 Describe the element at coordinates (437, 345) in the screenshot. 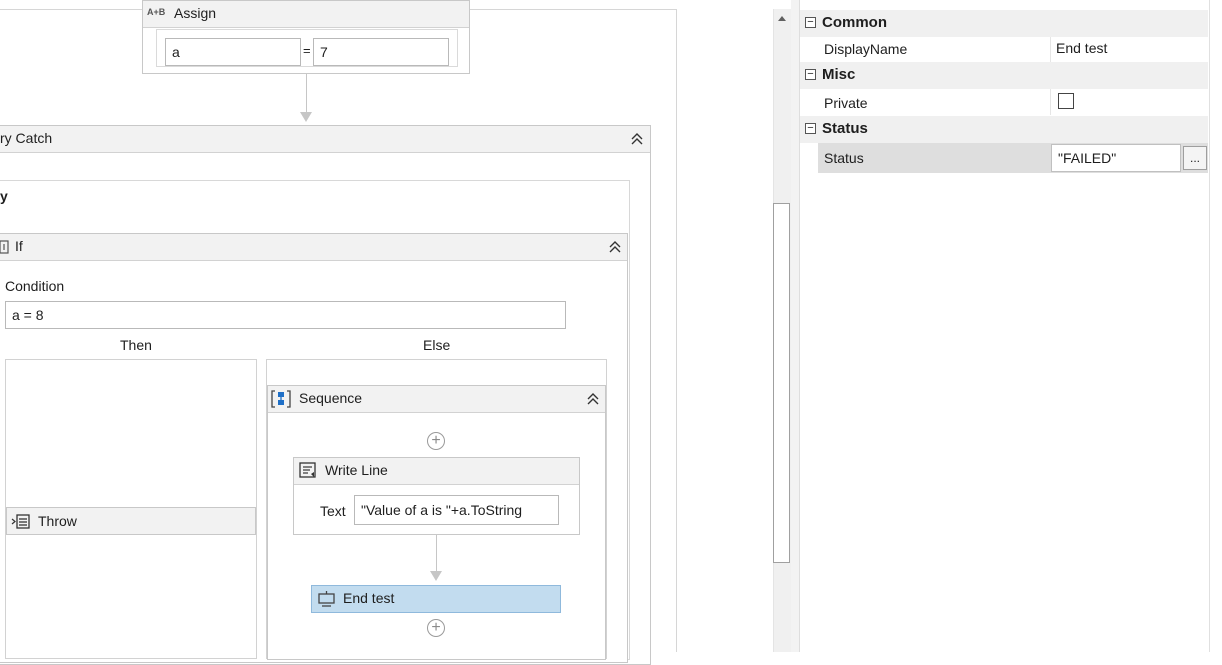

I see `else-label: Else` at that location.